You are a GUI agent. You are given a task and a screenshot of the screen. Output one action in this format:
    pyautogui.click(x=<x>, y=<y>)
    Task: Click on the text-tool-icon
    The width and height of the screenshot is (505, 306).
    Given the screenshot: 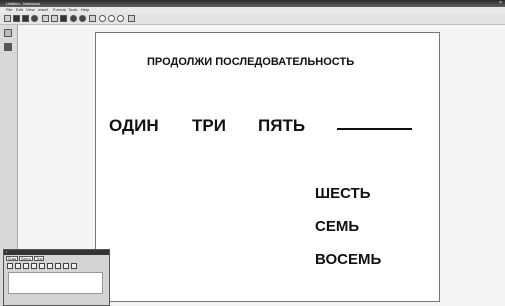 What is the action you would take?
    pyautogui.click(x=66, y=266)
    